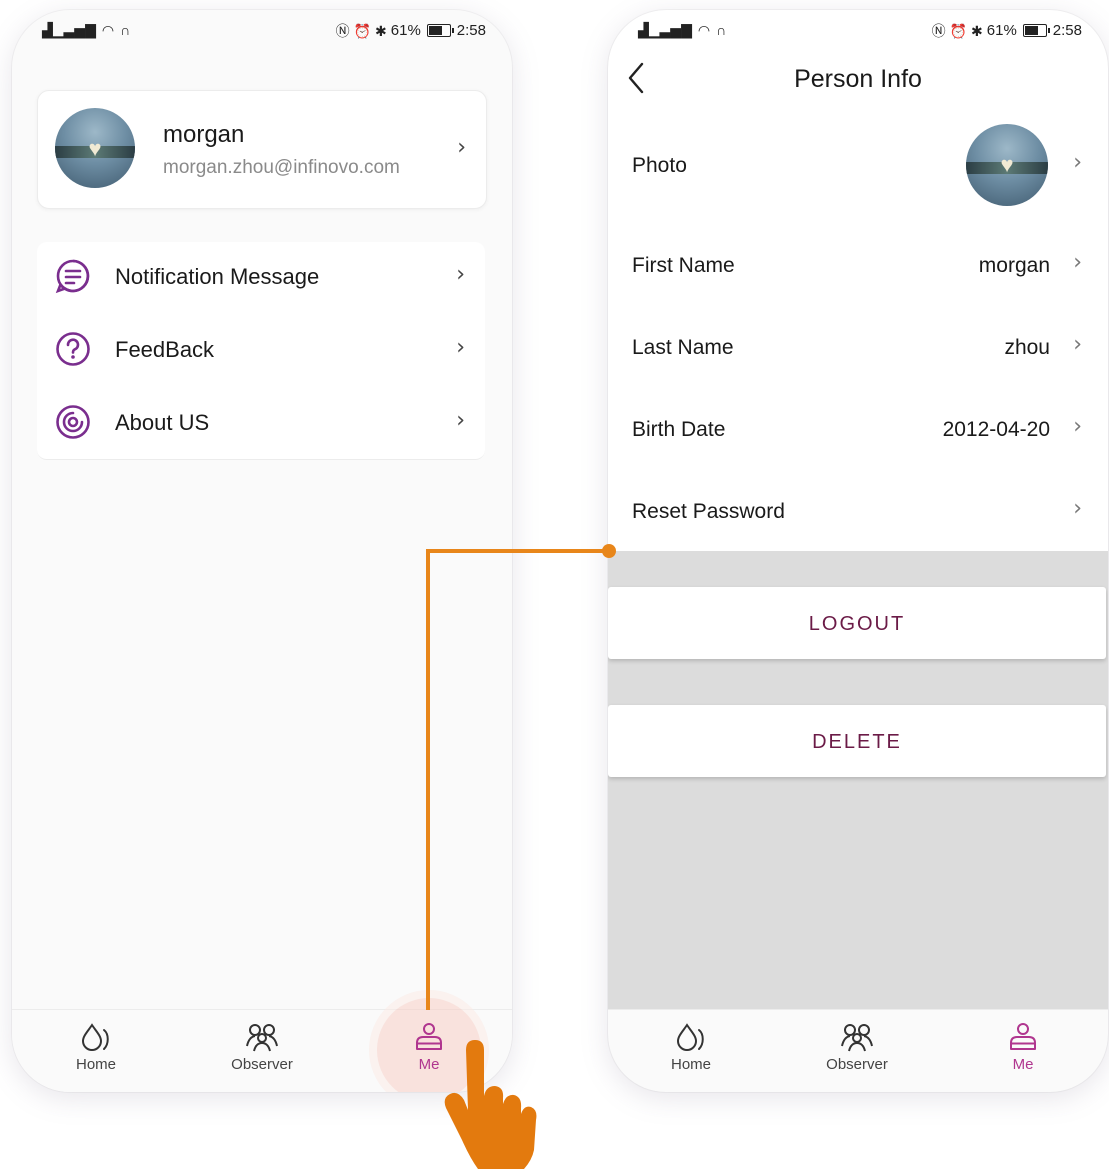 The image size is (1109, 1169). Describe the element at coordinates (683, 265) in the screenshot. I see `row-label: First Name` at that location.